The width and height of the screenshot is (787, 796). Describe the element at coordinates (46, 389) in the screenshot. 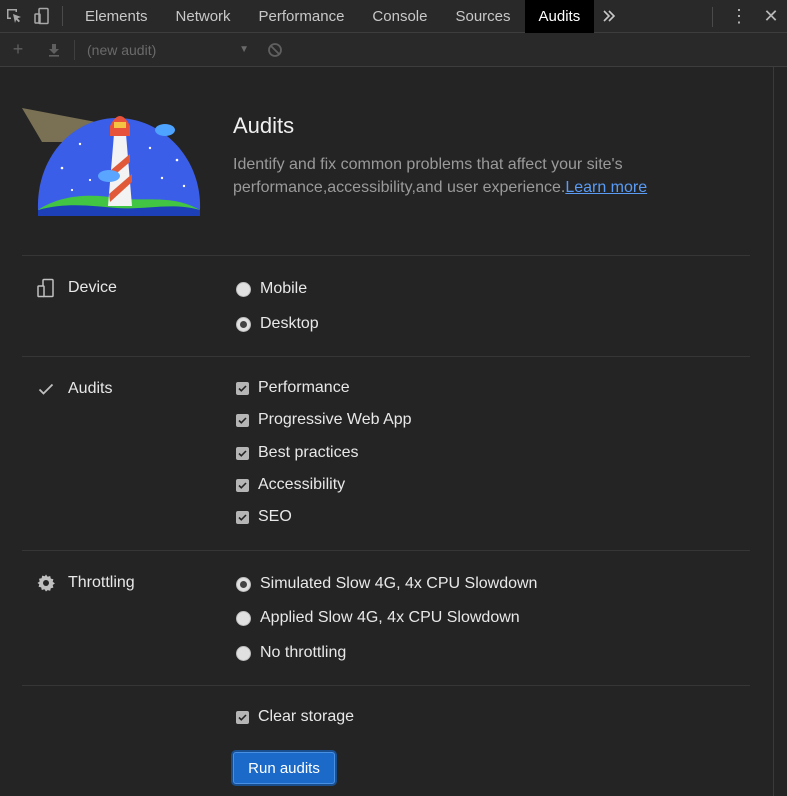

I see `checkmark-icon` at that location.